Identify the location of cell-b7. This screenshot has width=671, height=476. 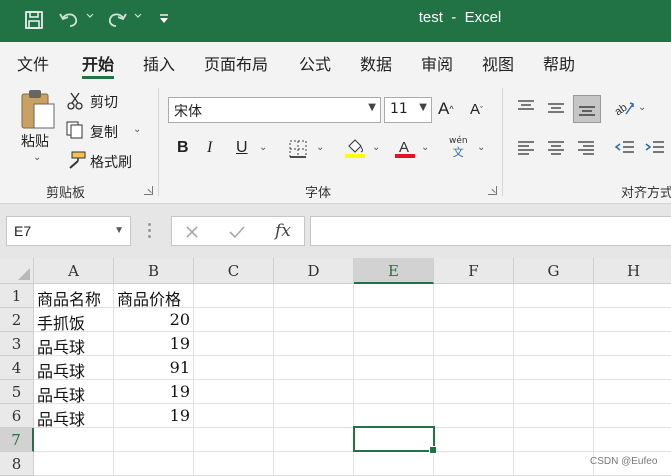
(154, 440).